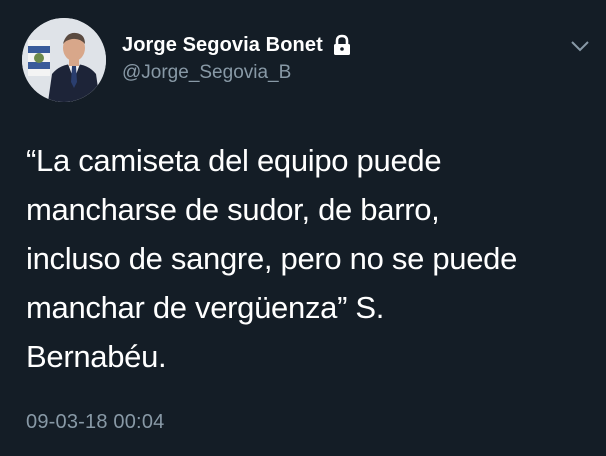 The height and width of the screenshot is (456, 606). Describe the element at coordinates (237, 73) in the screenshot. I see `username-handle: @Jorge_Segovia_B` at that location.